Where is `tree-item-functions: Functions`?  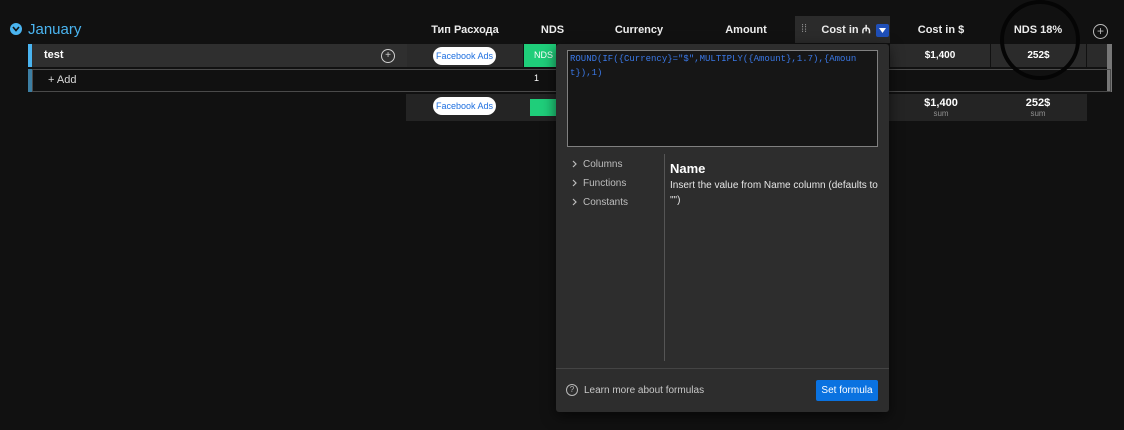
tree-item-functions: Functions is located at coordinates (599, 183).